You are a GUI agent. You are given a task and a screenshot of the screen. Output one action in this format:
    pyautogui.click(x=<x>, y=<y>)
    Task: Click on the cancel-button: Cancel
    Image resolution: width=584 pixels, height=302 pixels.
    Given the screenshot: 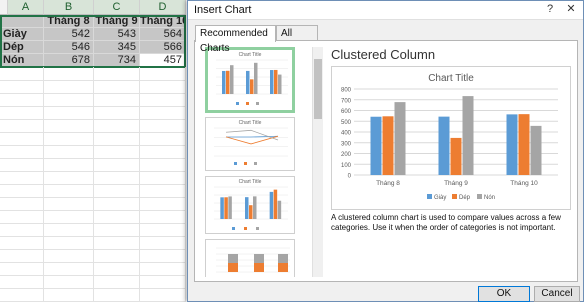 What is the action you would take?
    pyautogui.click(x=557, y=294)
    